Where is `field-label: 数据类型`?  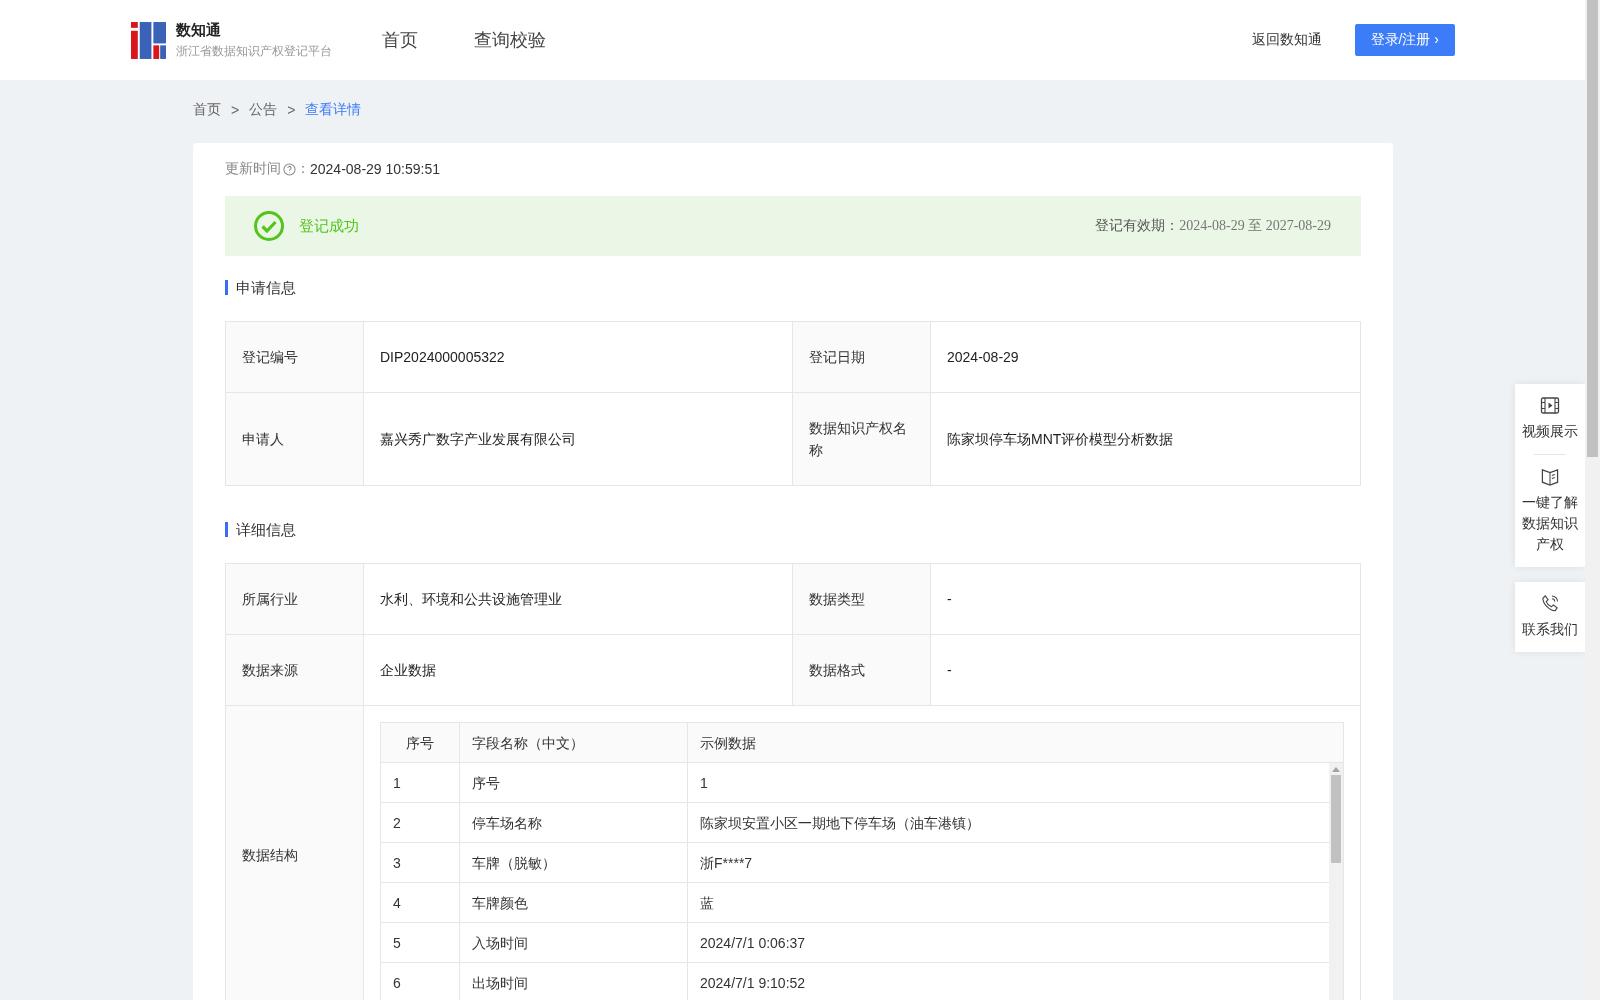 field-label: 数据类型 is located at coordinates (861, 599).